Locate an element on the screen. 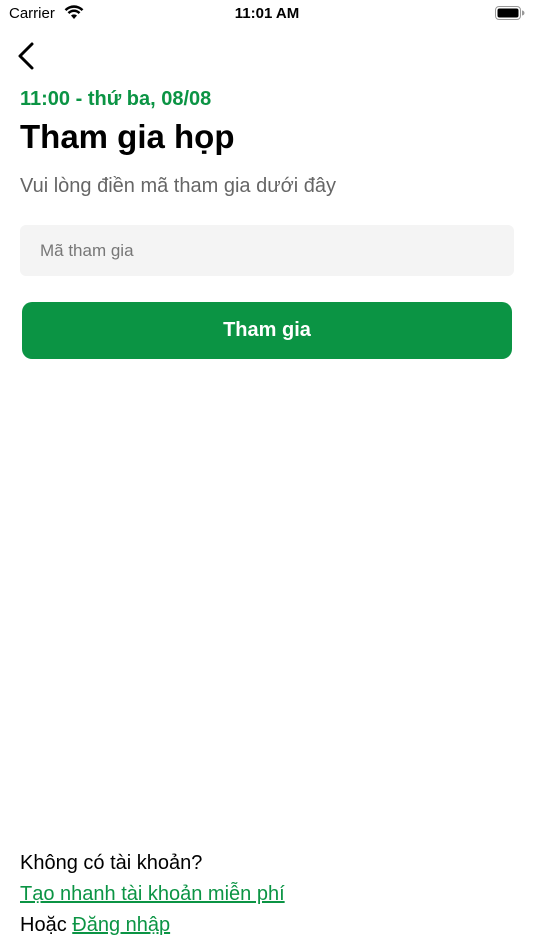 Image resolution: width=534 pixels, height=950 pixels. clock: 11:01 AM is located at coordinates (267, 13).